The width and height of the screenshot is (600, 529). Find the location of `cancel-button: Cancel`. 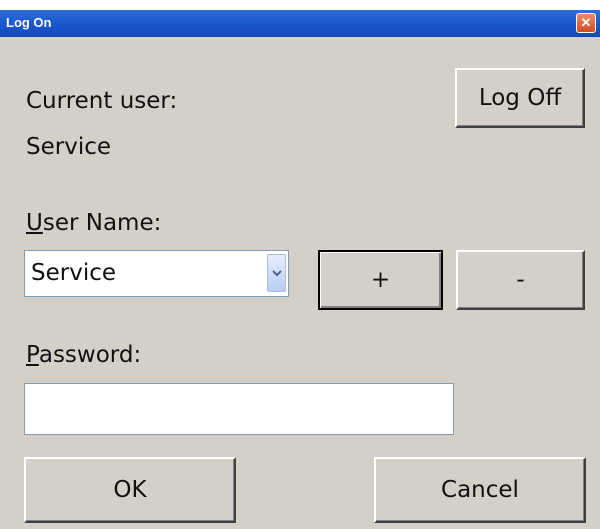

cancel-button: Cancel is located at coordinates (480, 490).